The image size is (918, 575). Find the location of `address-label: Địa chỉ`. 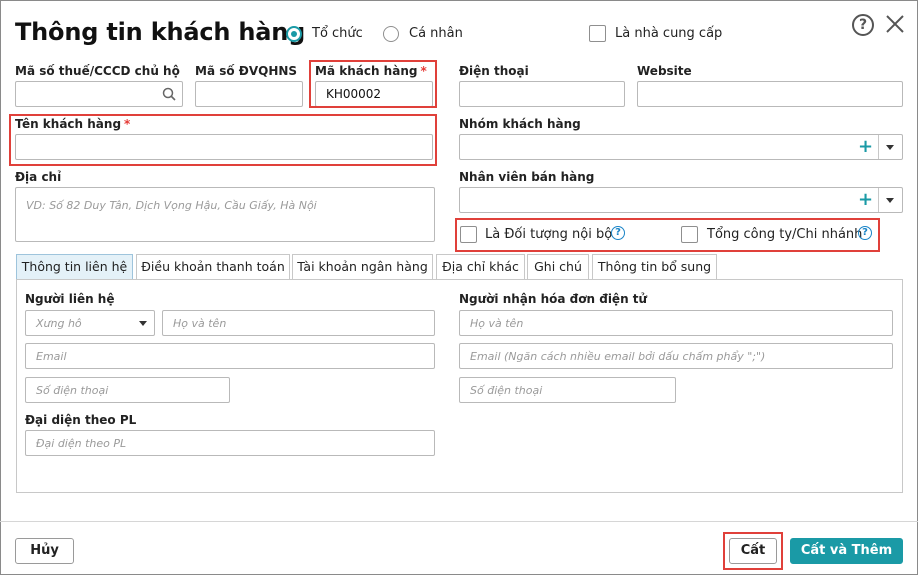

address-label: Địa chỉ is located at coordinates (38, 177).